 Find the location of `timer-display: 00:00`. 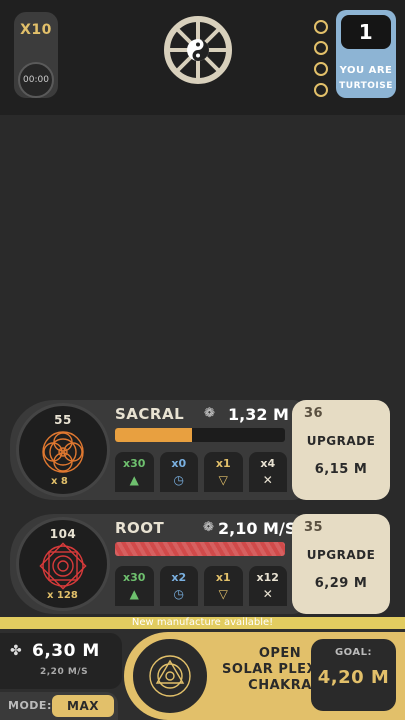

timer-display: 00:00 is located at coordinates (36, 80).